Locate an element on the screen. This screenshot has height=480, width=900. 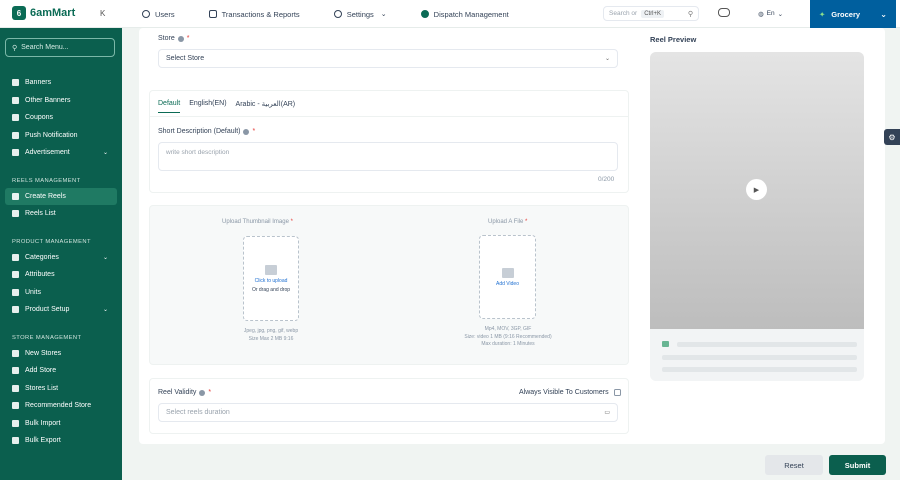
store-avatar-icon is located at coordinates (665, 344).